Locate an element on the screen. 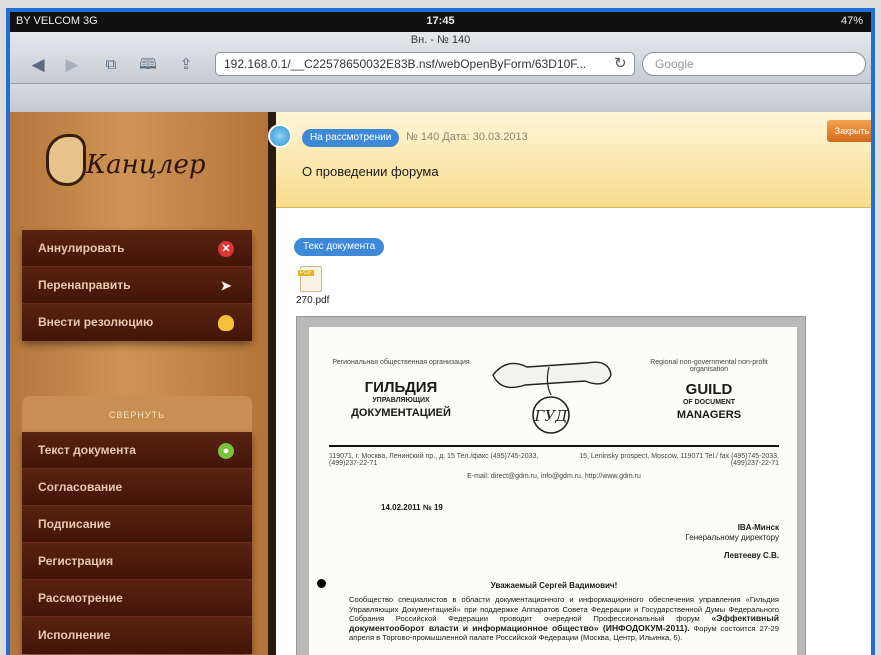 The image size is (881, 655). org-right-caption-2: OF DOCUMENT is located at coordinates (709, 402).